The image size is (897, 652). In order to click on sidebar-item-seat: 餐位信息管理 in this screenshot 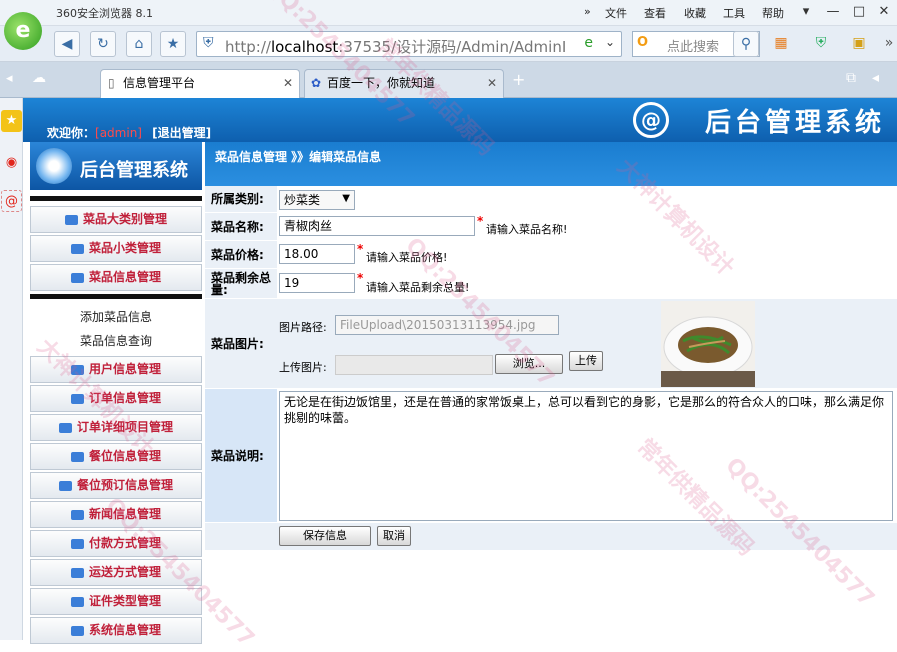, I will do `click(116, 456)`.